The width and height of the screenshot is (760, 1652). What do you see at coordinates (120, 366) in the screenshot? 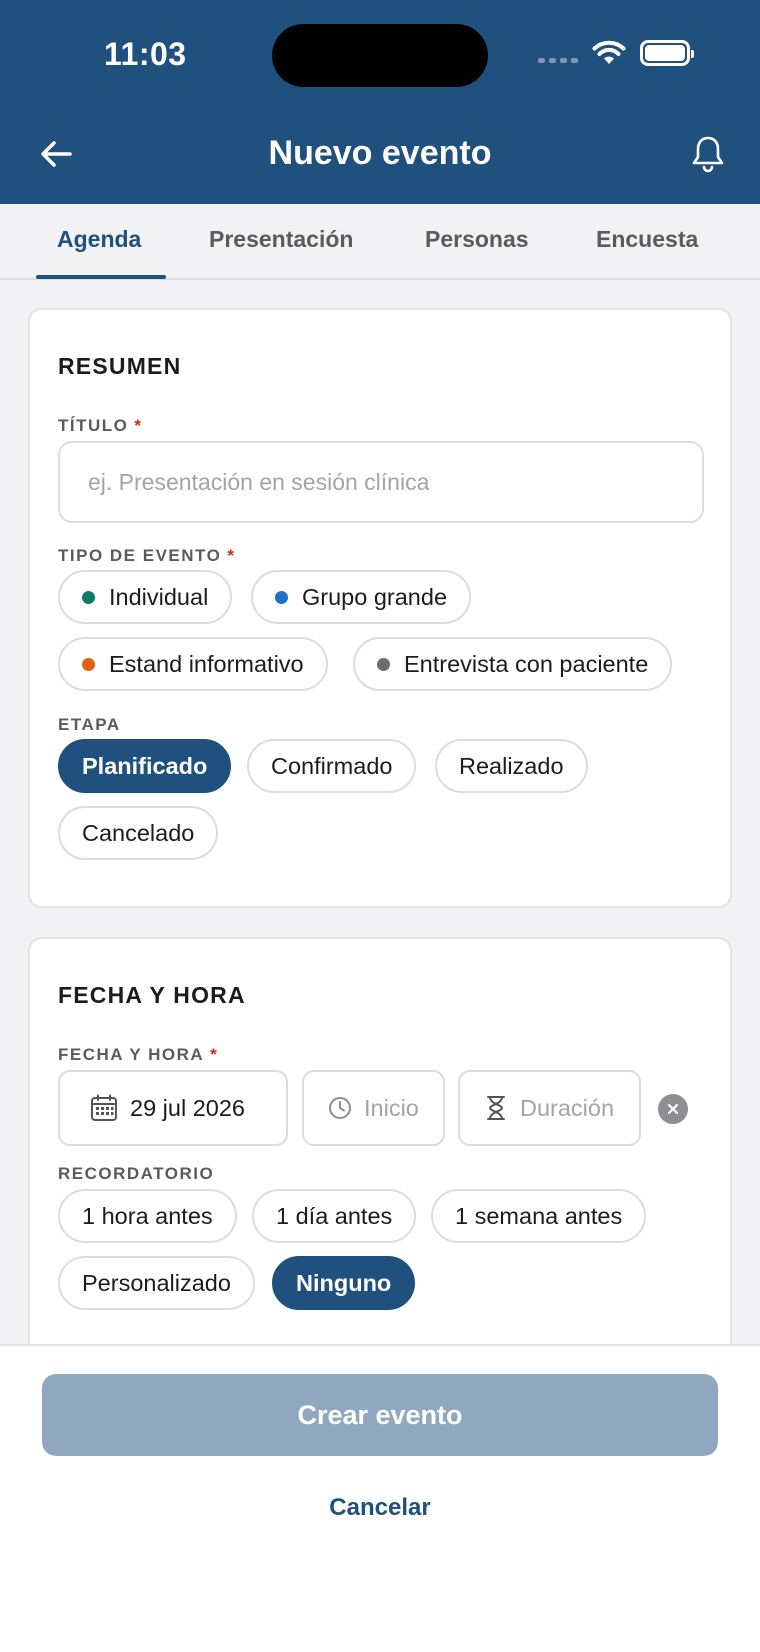
I see `summary-title: RESUMEN` at bounding box center [120, 366].